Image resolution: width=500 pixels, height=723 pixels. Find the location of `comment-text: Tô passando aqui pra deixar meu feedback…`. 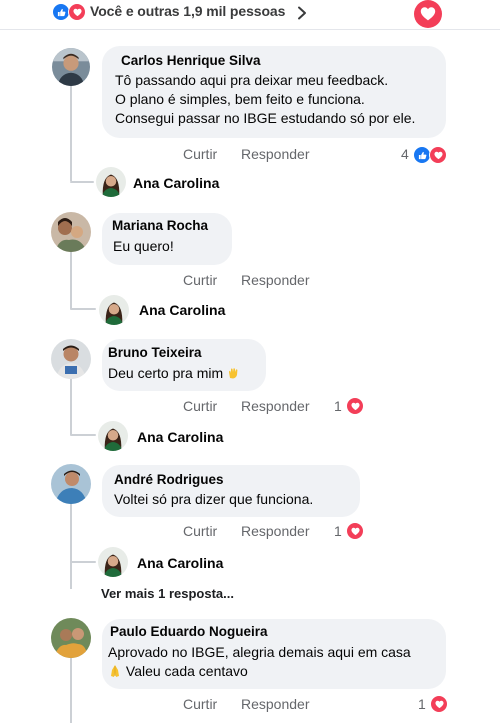

comment-text: Tô passando aqui pra deixar meu feedback… is located at coordinates (265, 99).